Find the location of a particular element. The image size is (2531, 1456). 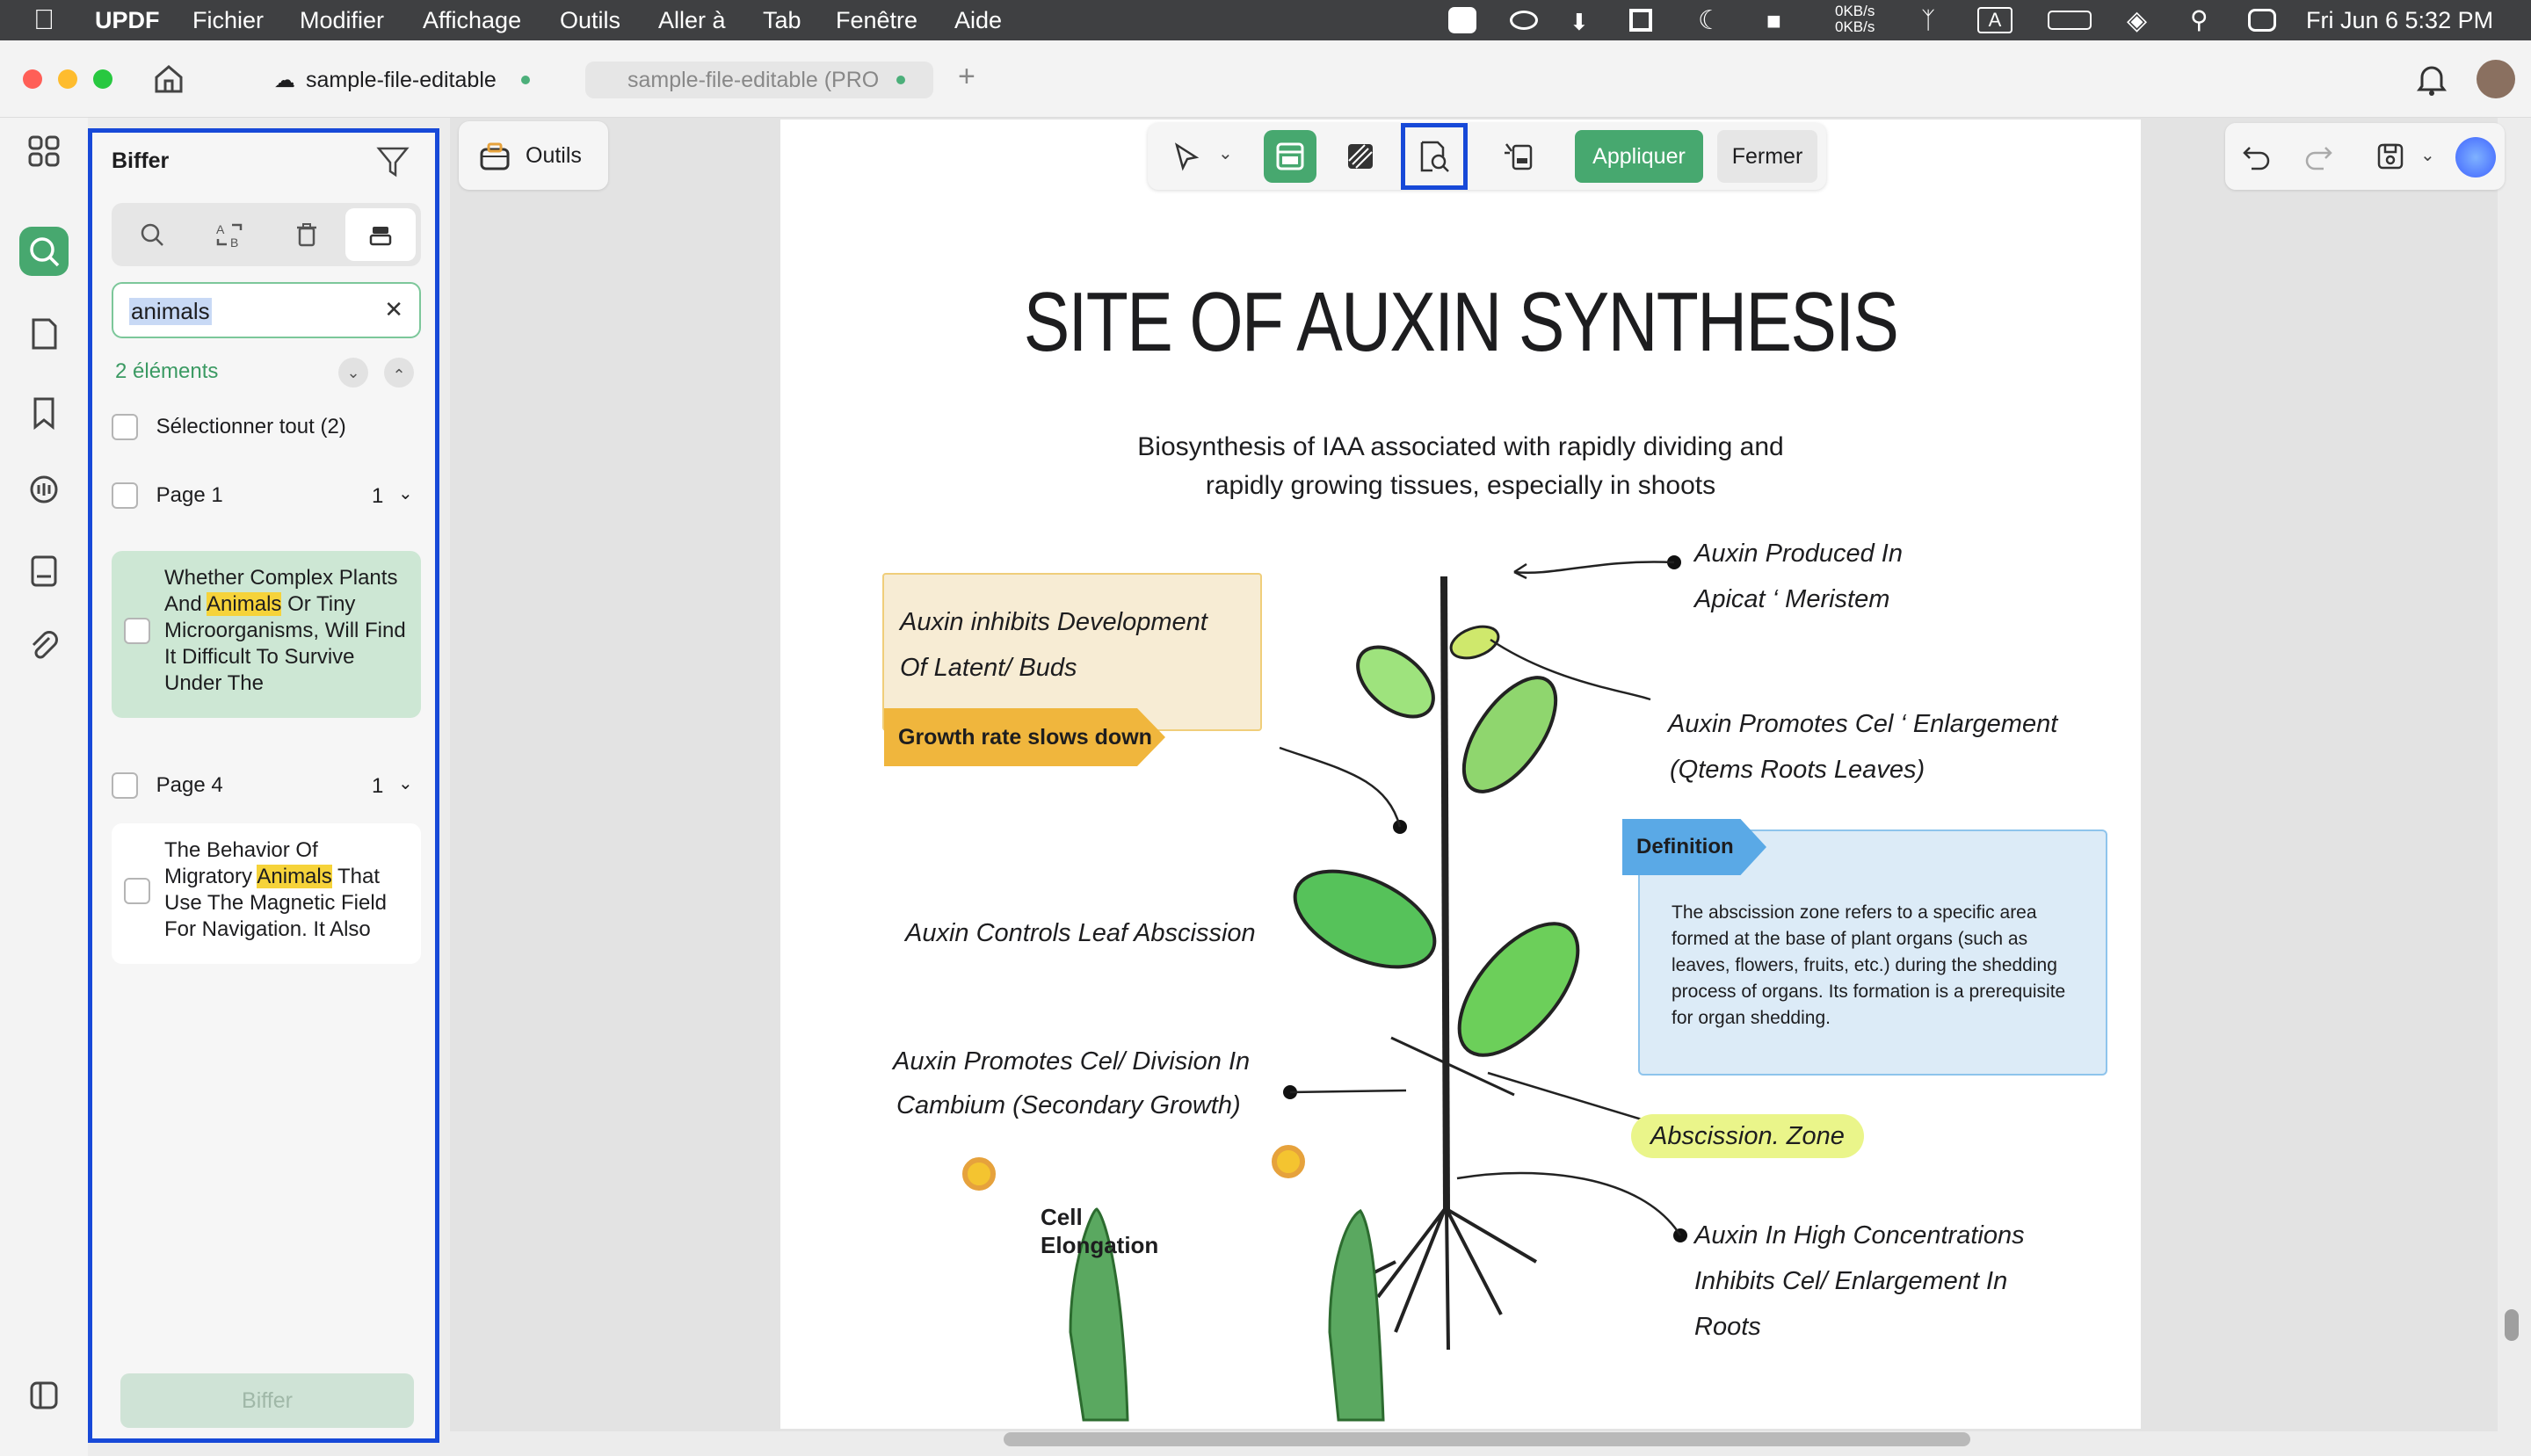

bell-icon is located at coordinates (2431, 79).